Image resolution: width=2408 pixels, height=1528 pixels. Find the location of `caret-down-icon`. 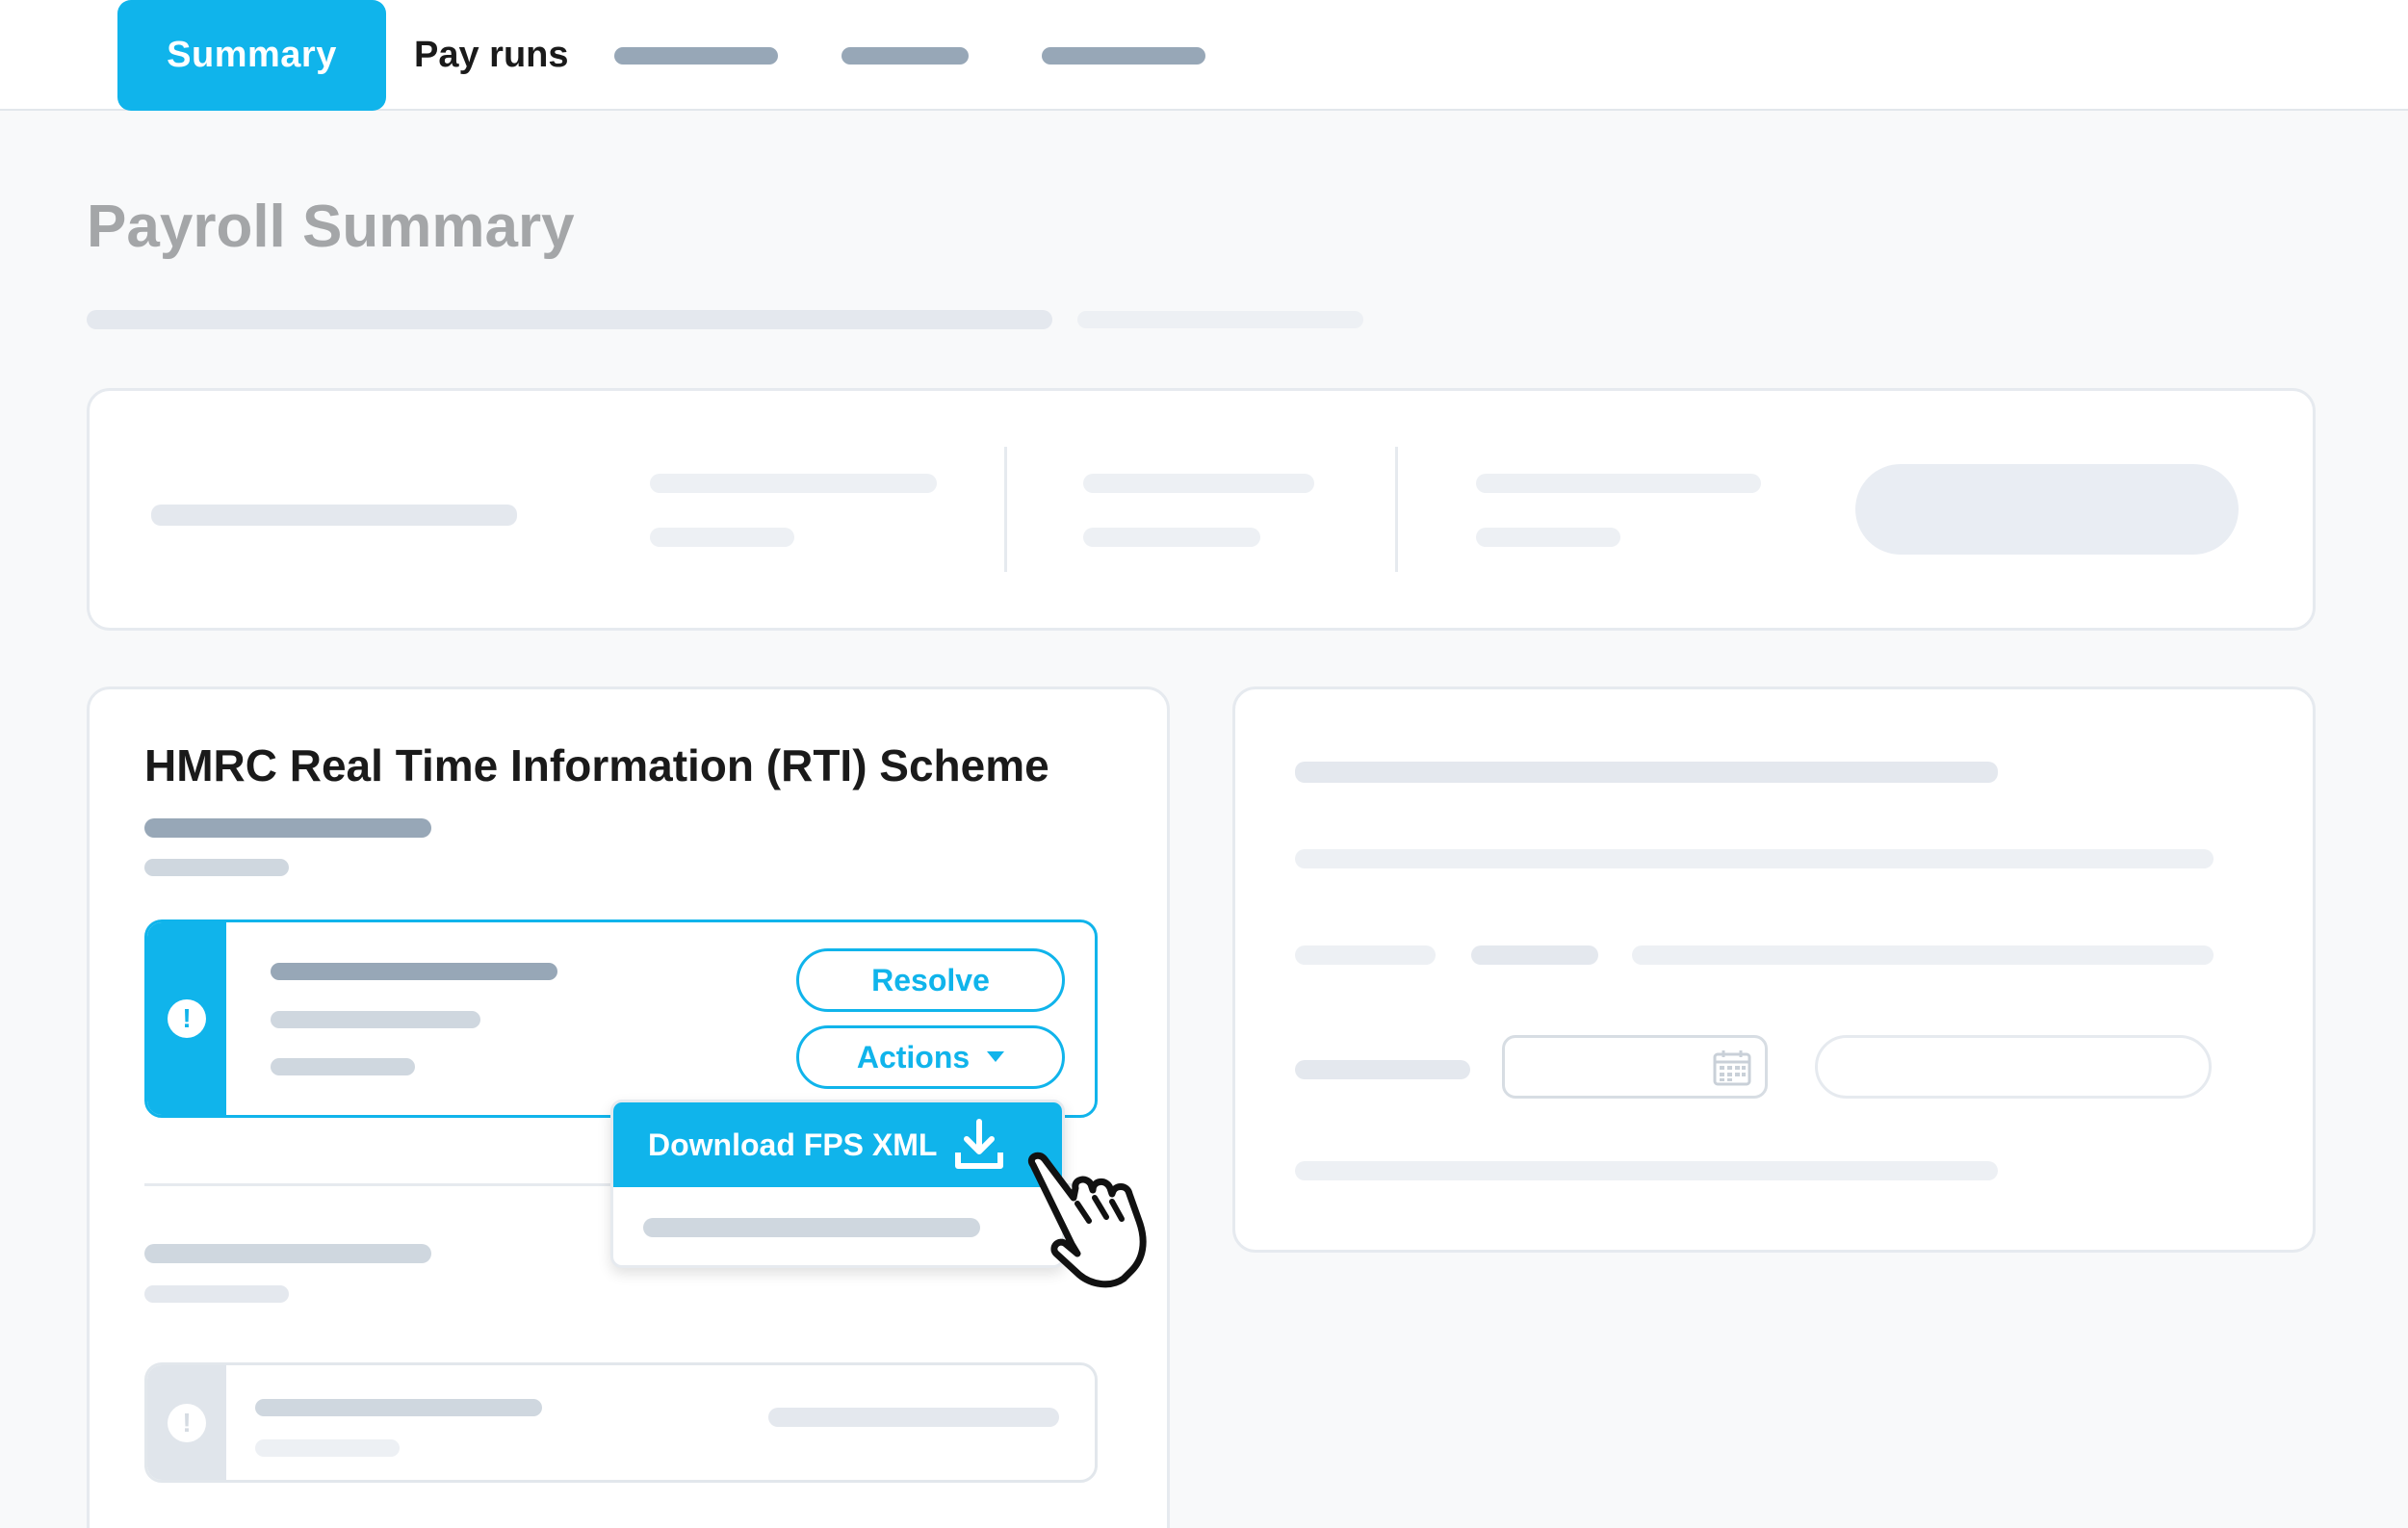

caret-down-icon is located at coordinates (996, 1057).